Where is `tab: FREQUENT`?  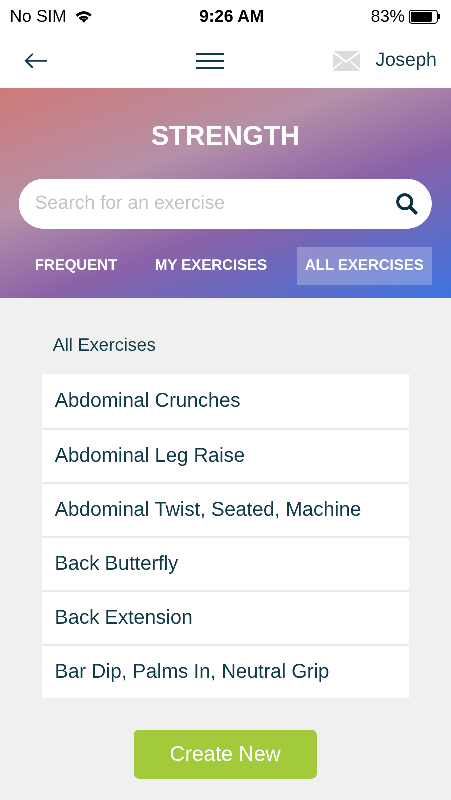 tab: FREQUENT is located at coordinates (76, 265).